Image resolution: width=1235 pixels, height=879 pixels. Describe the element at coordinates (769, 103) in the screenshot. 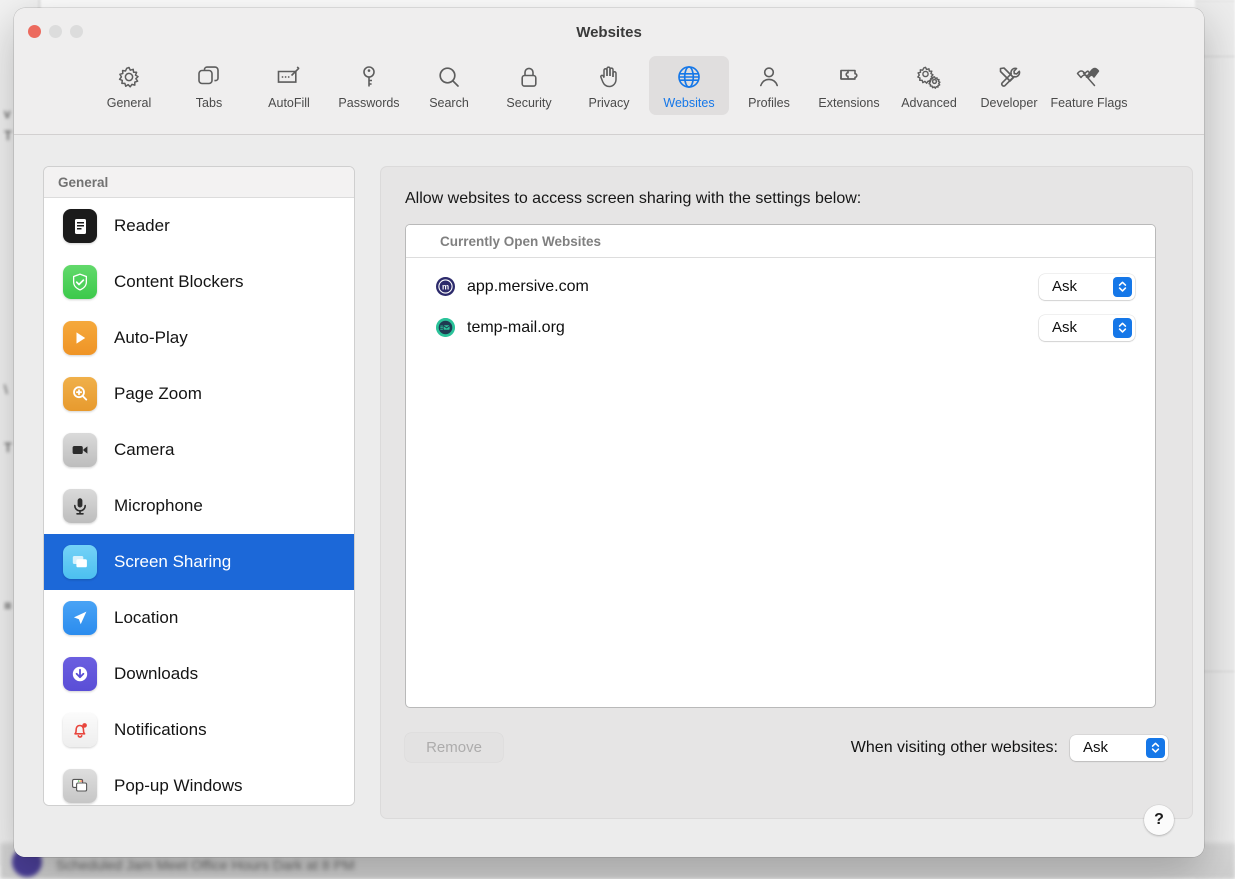

I see `toolbar-label: Profiles` at that location.